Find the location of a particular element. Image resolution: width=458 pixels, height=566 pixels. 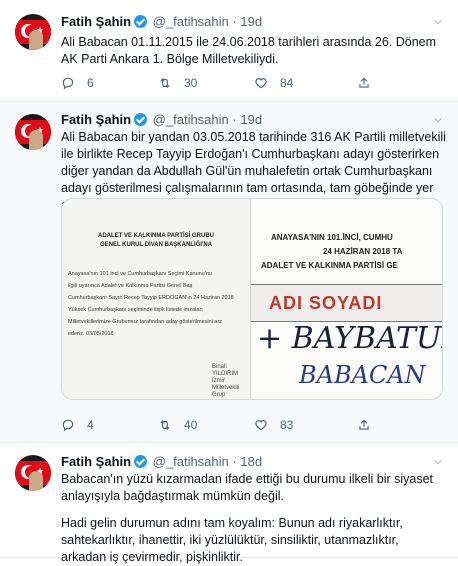

doc-line: ederiz. 03/05/2018 is located at coordinates (91, 334).